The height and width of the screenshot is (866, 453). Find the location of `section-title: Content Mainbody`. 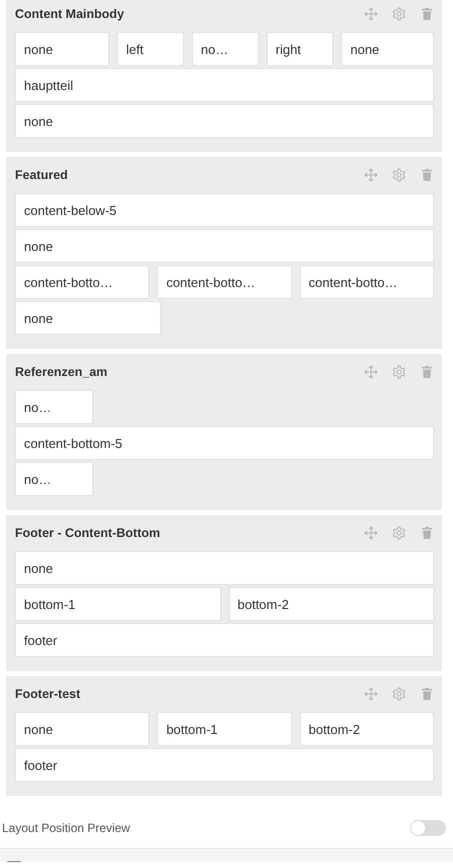

section-title: Content Mainbody is located at coordinates (70, 14).